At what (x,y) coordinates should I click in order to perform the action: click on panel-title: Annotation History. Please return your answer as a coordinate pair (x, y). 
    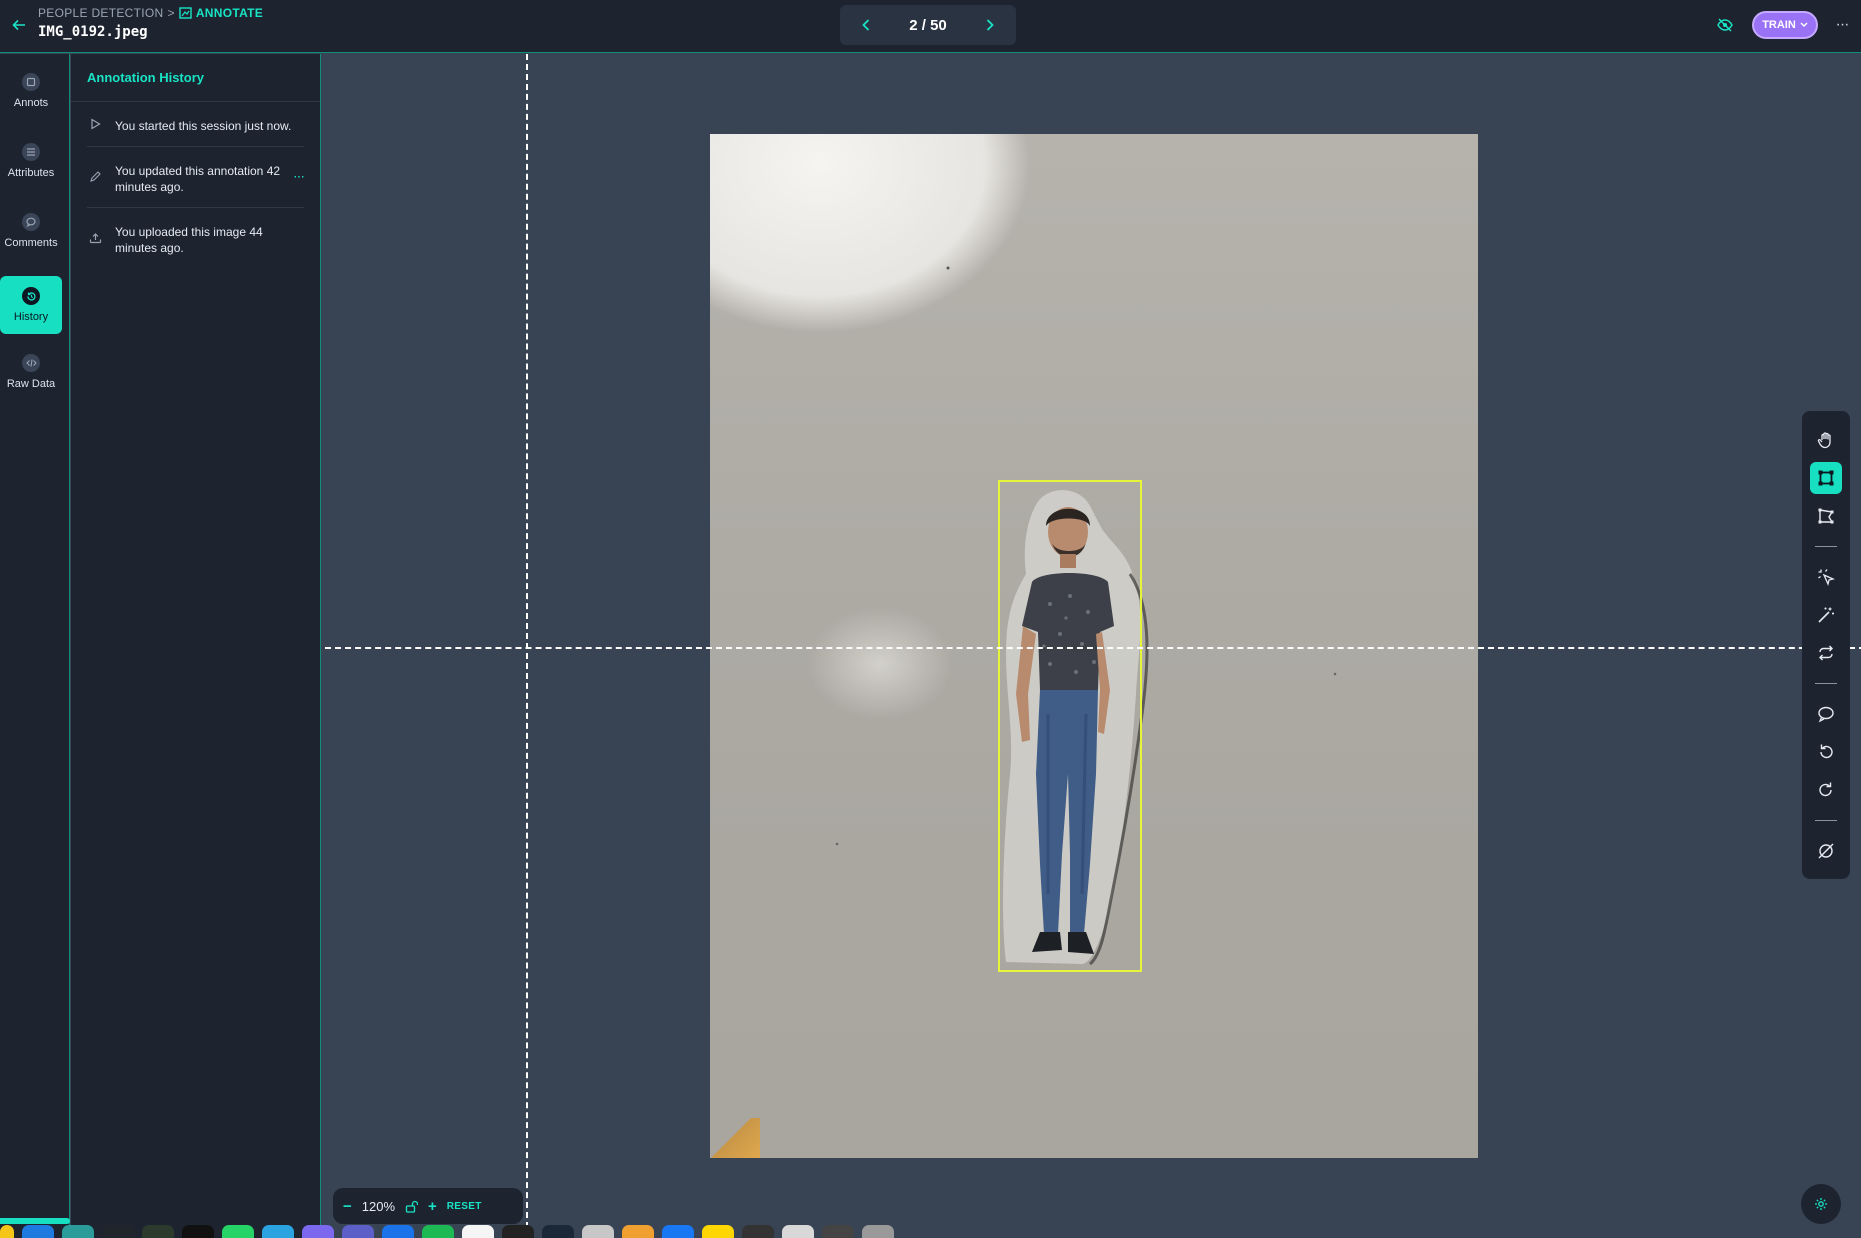
    Looking at the image, I should click on (195, 78).